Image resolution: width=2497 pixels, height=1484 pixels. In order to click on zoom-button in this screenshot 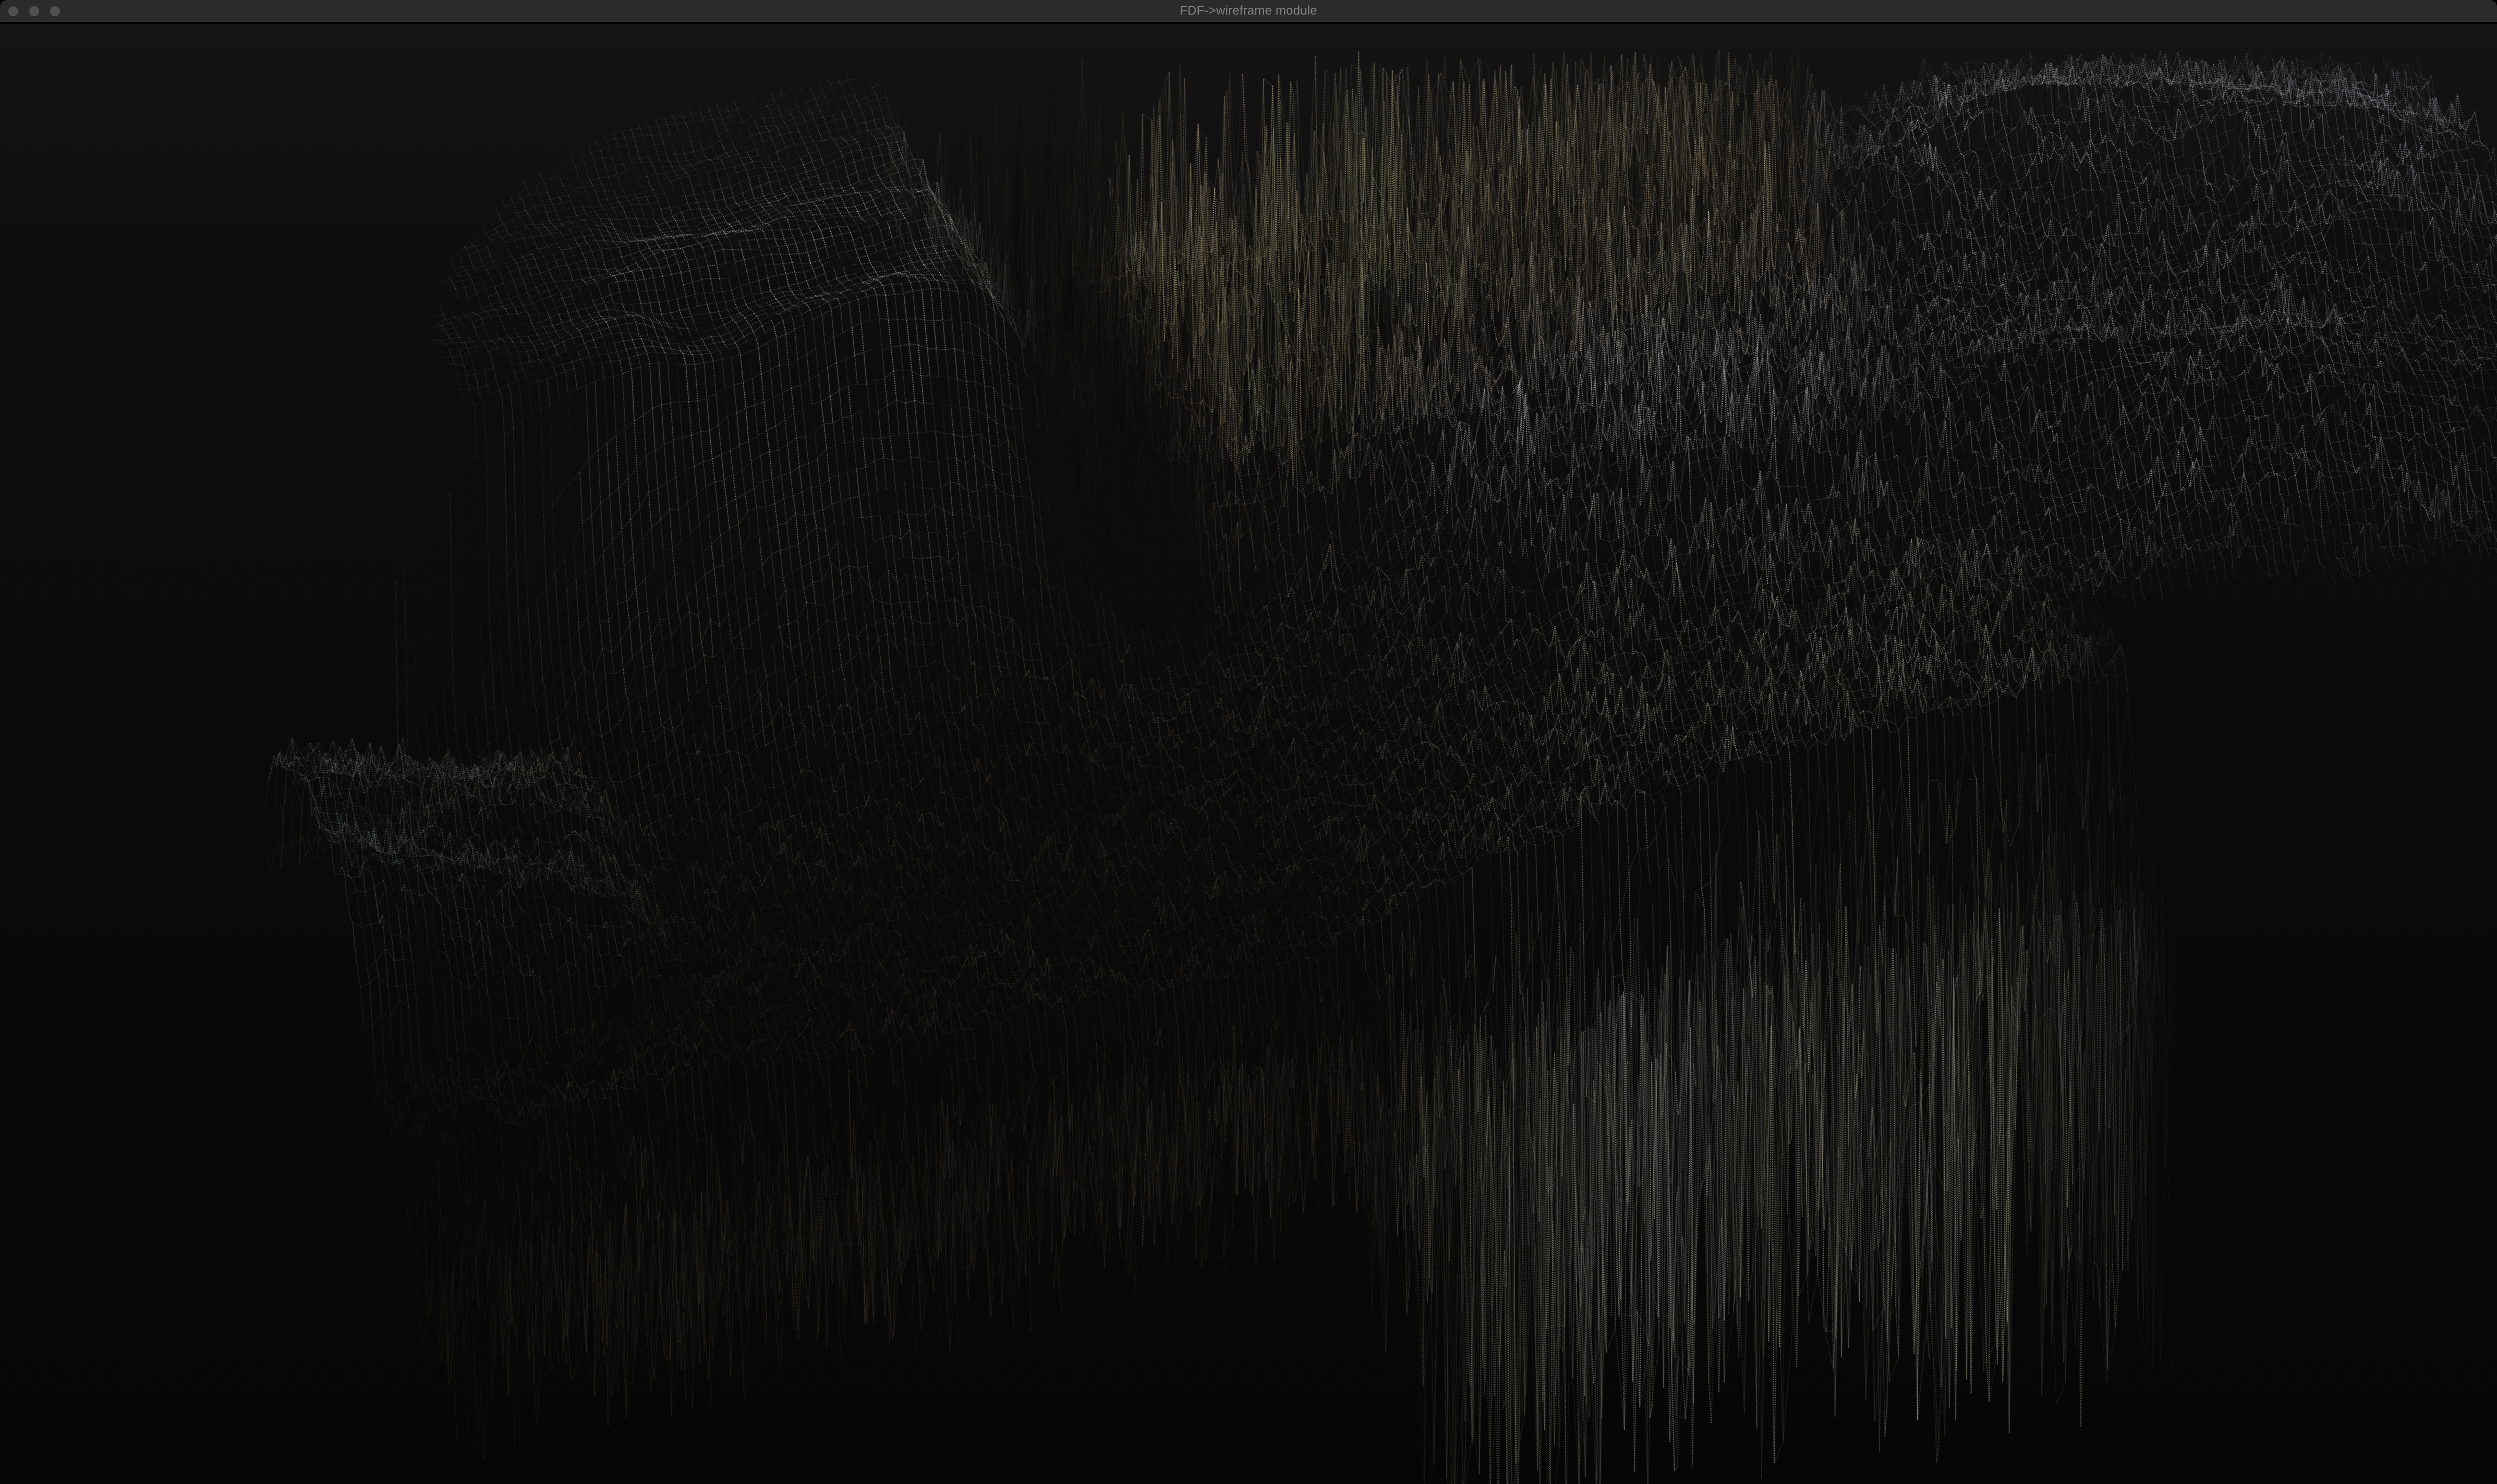, I will do `click(55, 11)`.